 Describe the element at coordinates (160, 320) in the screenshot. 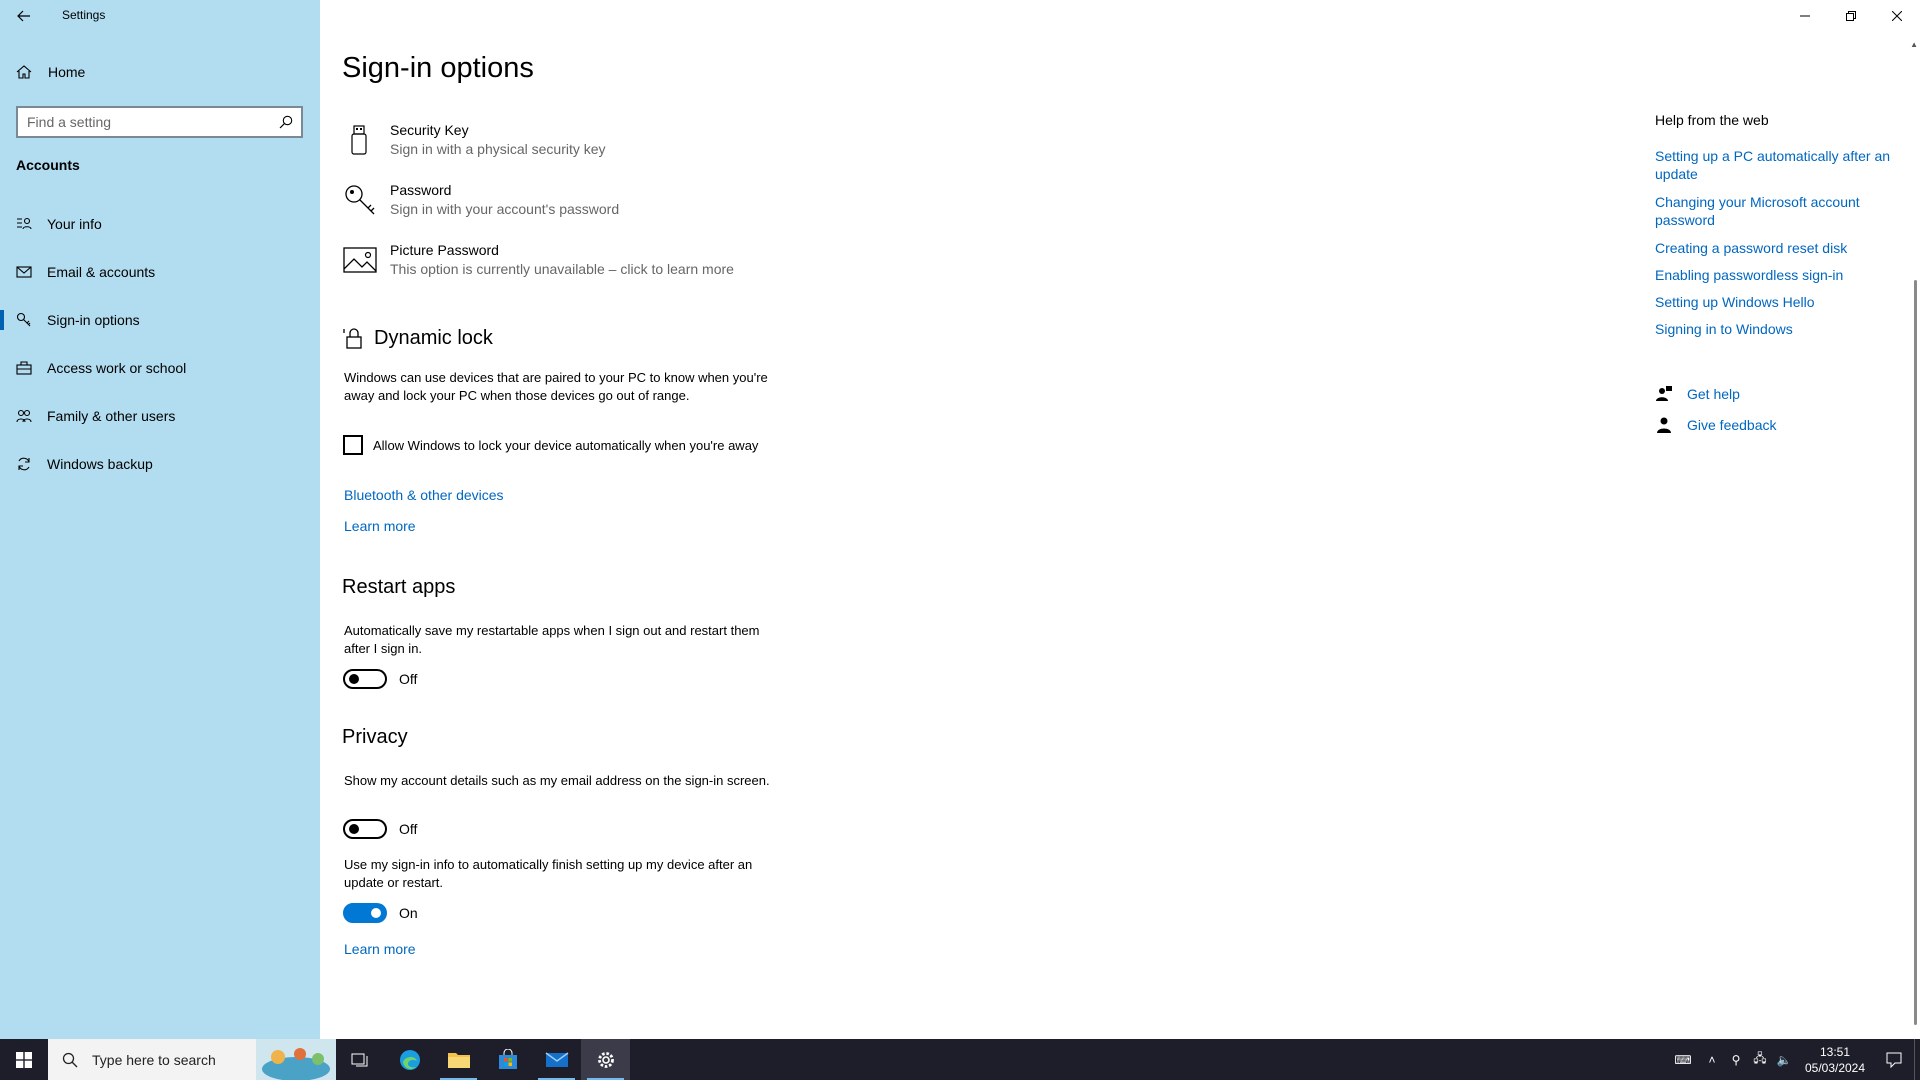

I see `sidebar-item-sign-in-options: Sign-in options` at that location.